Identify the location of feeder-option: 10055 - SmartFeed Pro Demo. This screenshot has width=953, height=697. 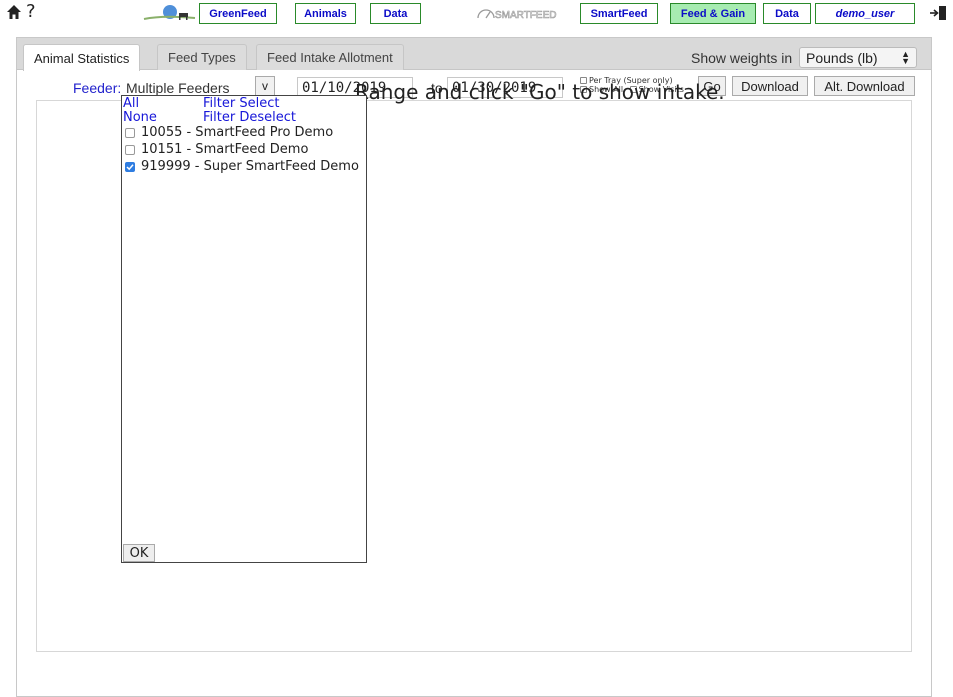
(229, 132).